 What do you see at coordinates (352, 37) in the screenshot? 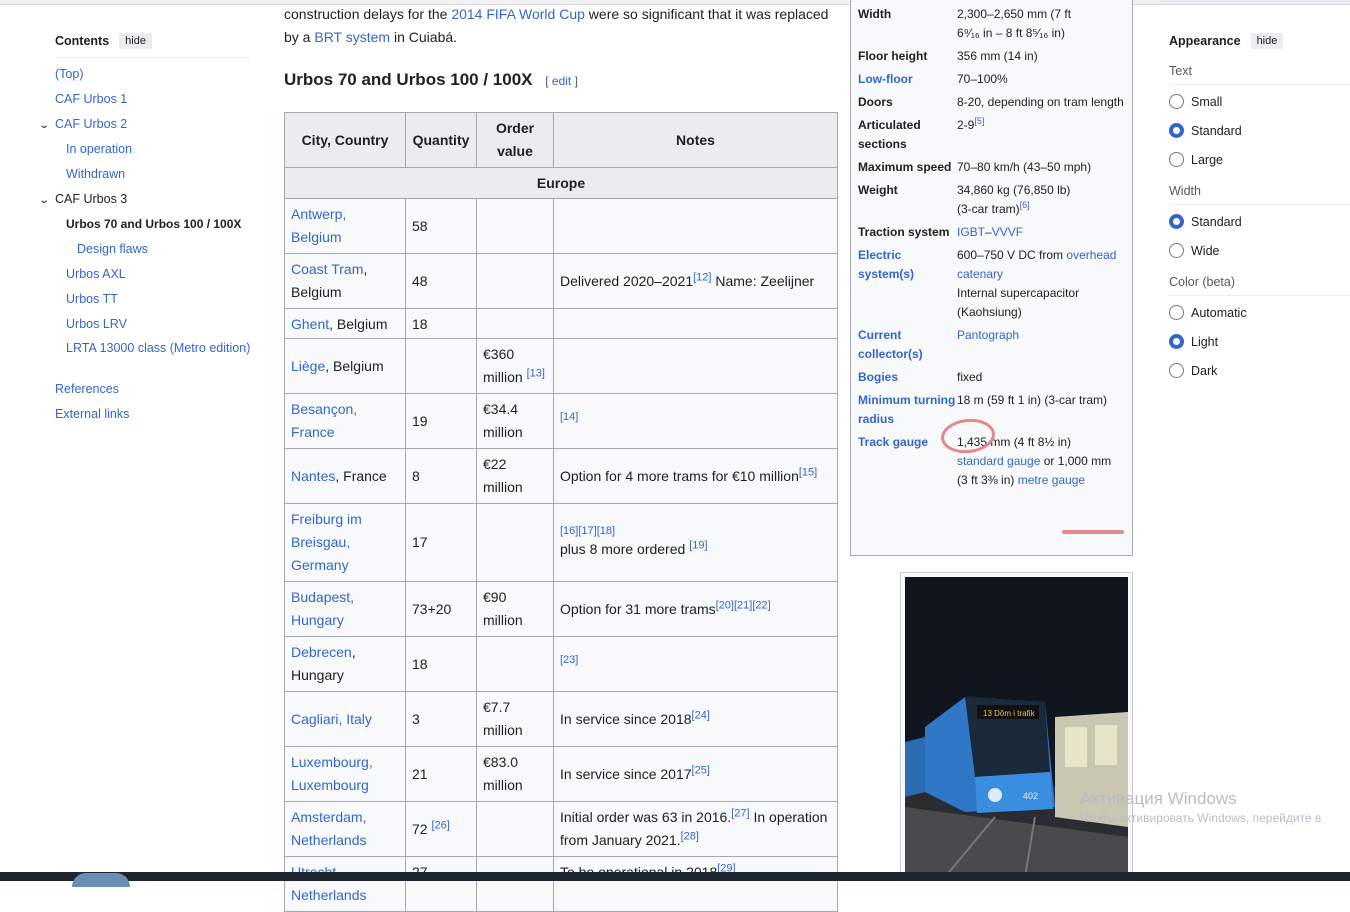
I see `brt-system-link: BRT system` at bounding box center [352, 37].